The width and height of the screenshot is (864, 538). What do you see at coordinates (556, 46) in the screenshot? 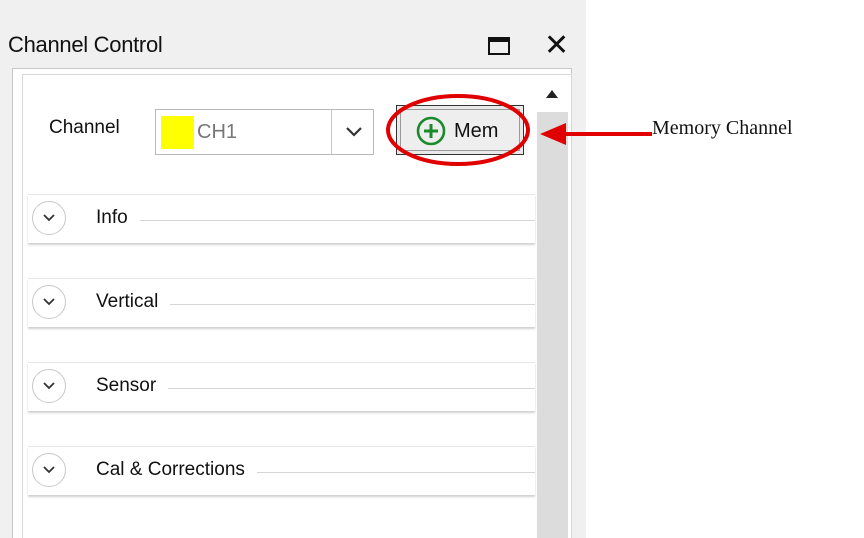
I see `close-icon: ✕` at bounding box center [556, 46].